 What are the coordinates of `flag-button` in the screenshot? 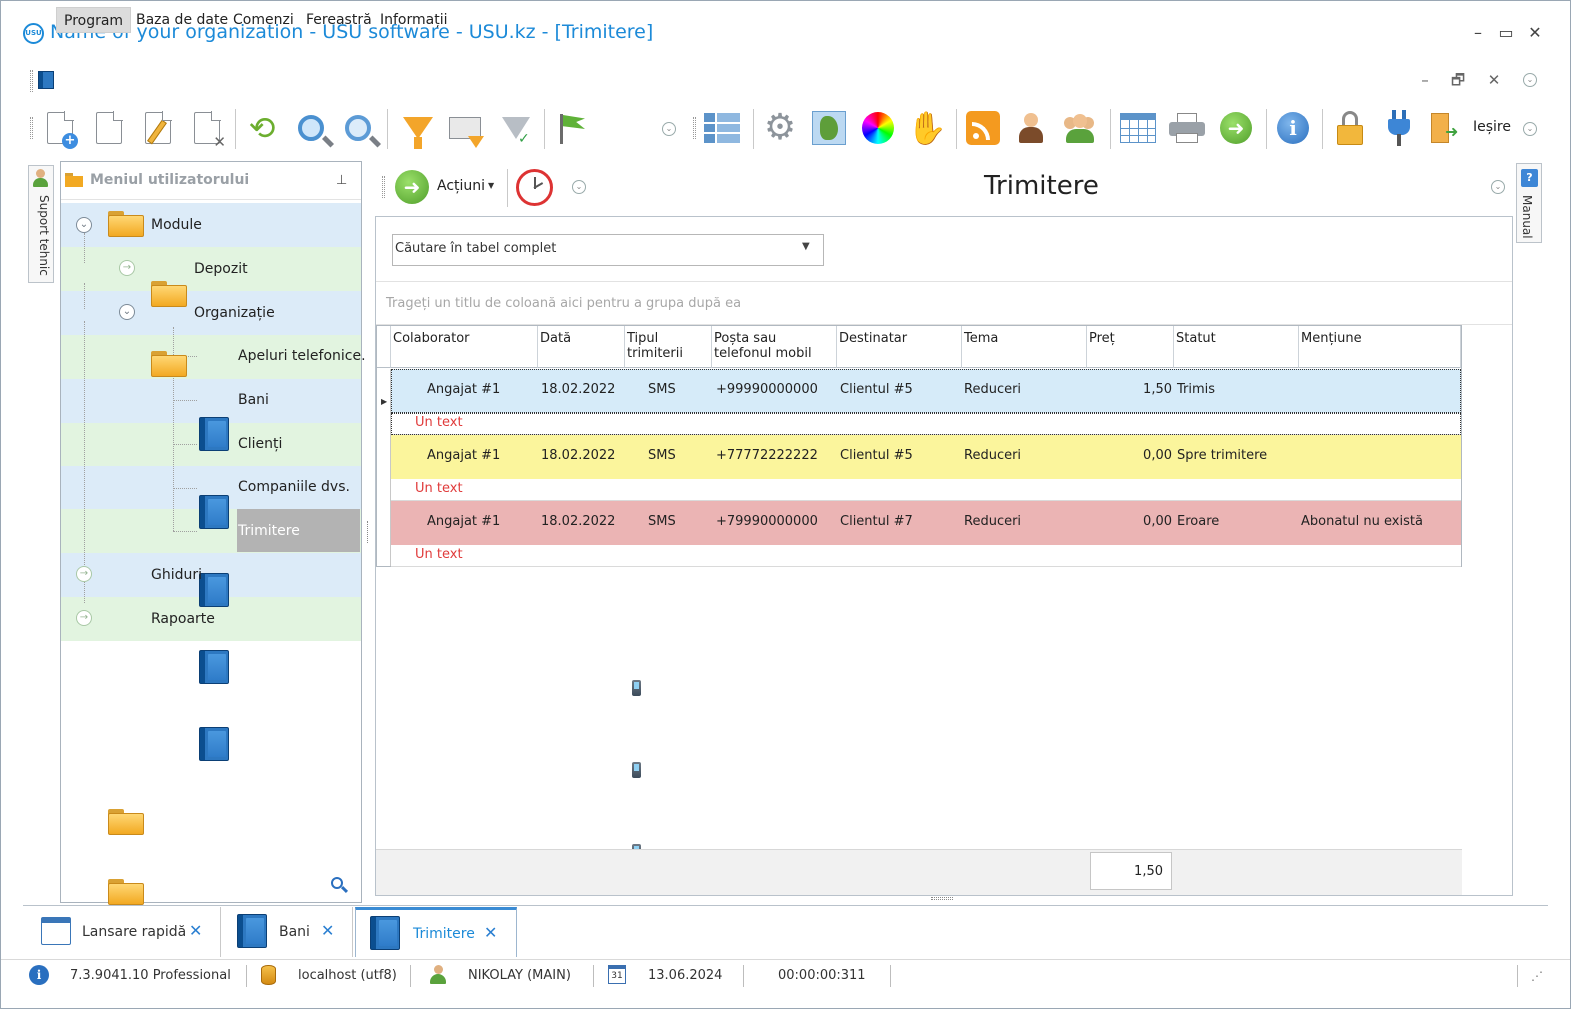 It's located at (572, 128).